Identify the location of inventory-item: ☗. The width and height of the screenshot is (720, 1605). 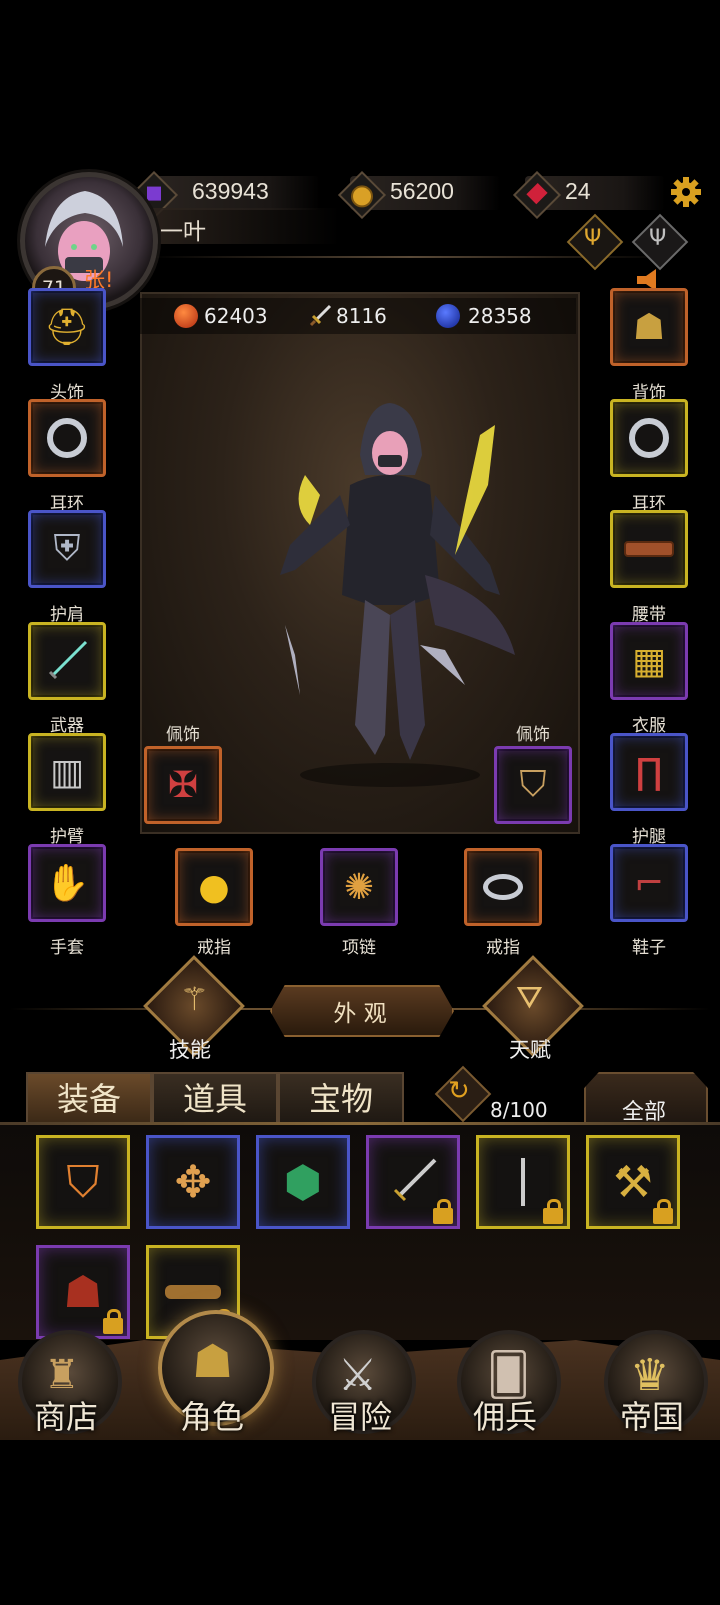
(83, 1292).